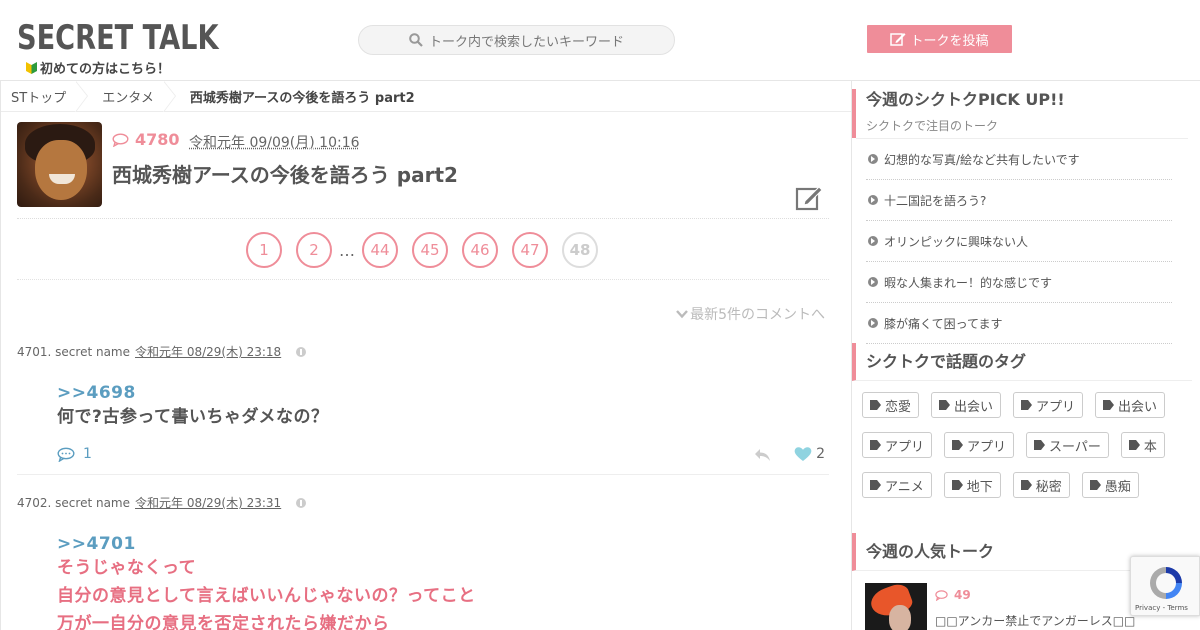 The height and width of the screenshot is (630, 1200). Describe the element at coordinates (820, 454) in the screenshot. I see `like-count: 2` at that location.